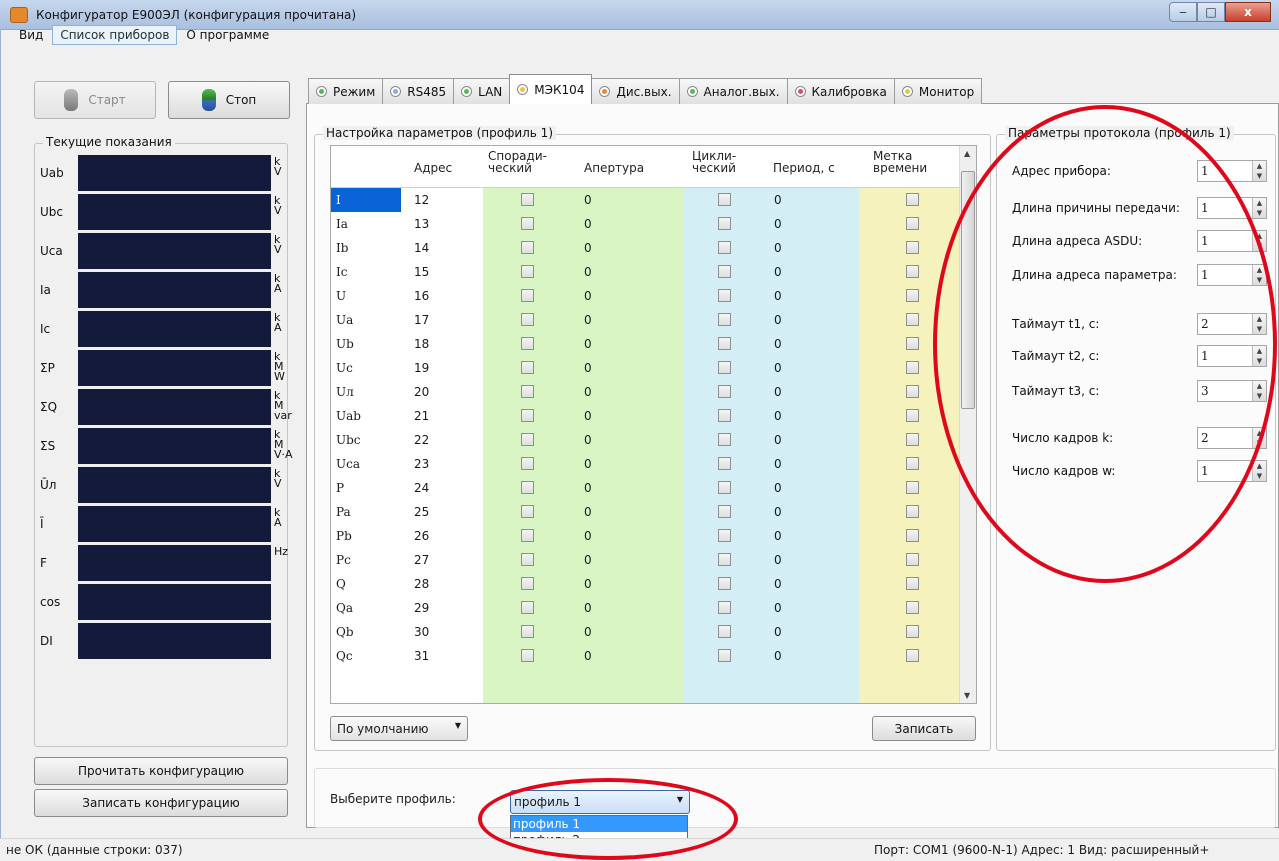  Describe the element at coordinates (968, 290) in the screenshot. I see `scroll-thumb` at that location.